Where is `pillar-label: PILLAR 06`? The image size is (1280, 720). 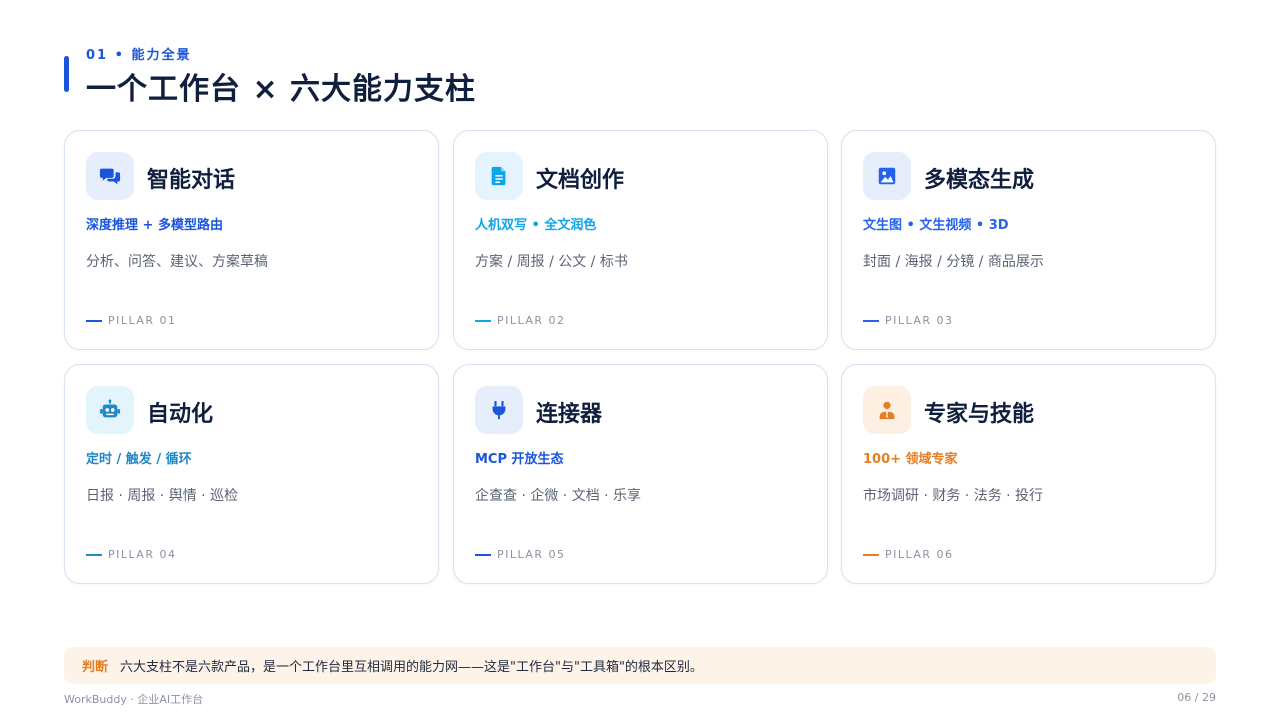
pillar-label: PILLAR 06 is located at coordinates (908, 554).